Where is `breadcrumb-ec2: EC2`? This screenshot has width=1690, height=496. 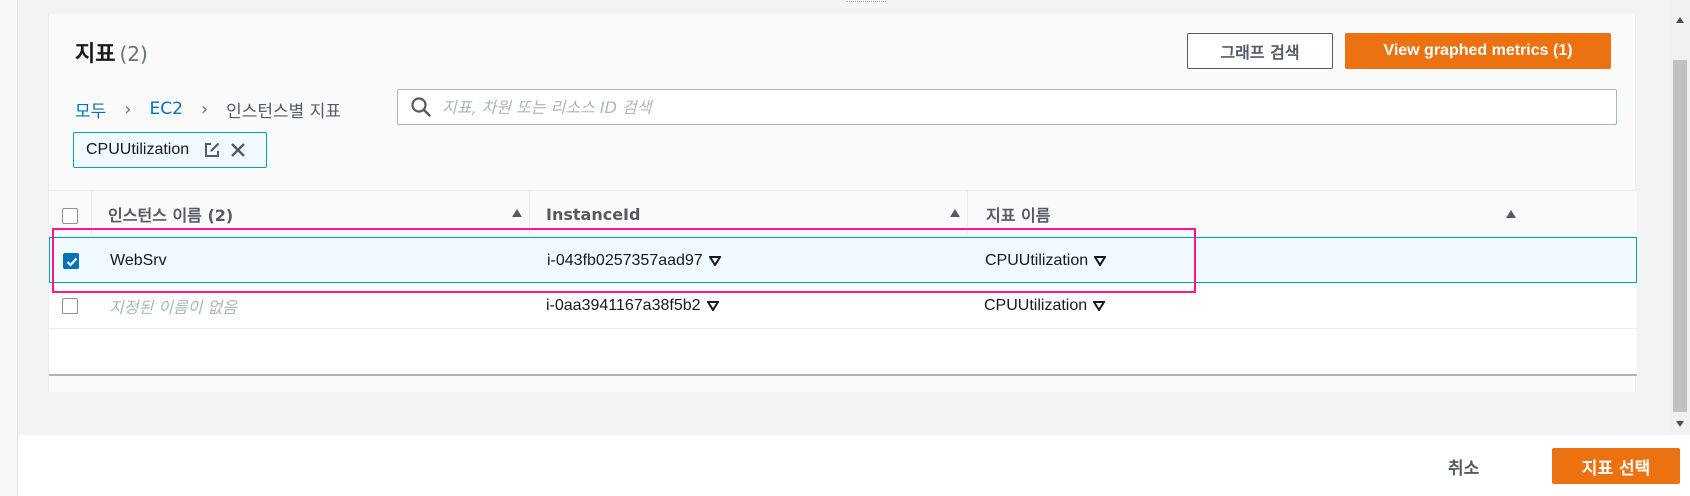 breadcrumb-ec2: EC2 is located at coordinates (165, 109).